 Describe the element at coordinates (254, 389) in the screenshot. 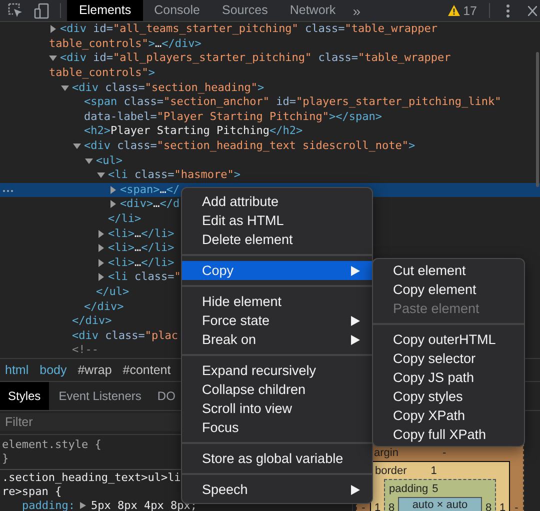

I see `menu-item-label: Collapse children` at that location.